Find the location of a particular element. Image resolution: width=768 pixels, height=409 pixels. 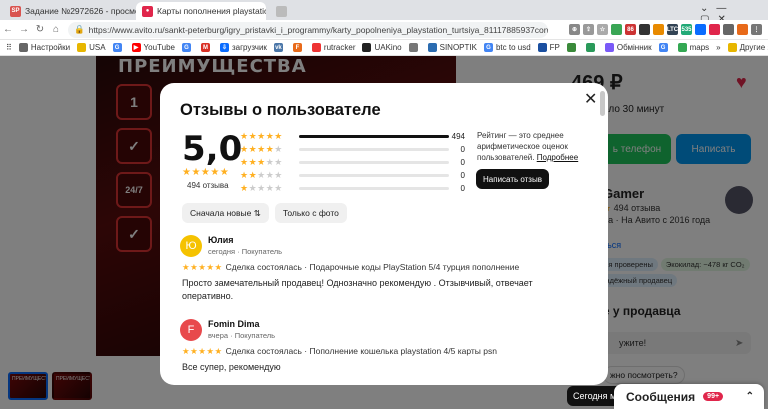

review-meta: вчера · Покупатель is located at coordinates (242, 335).